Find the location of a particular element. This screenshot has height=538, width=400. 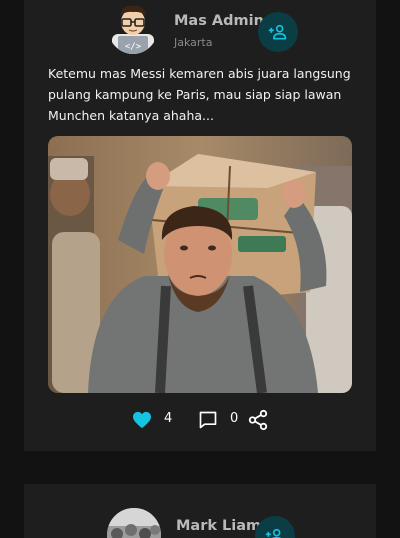

follow-button is located at coordinates (278, 32).